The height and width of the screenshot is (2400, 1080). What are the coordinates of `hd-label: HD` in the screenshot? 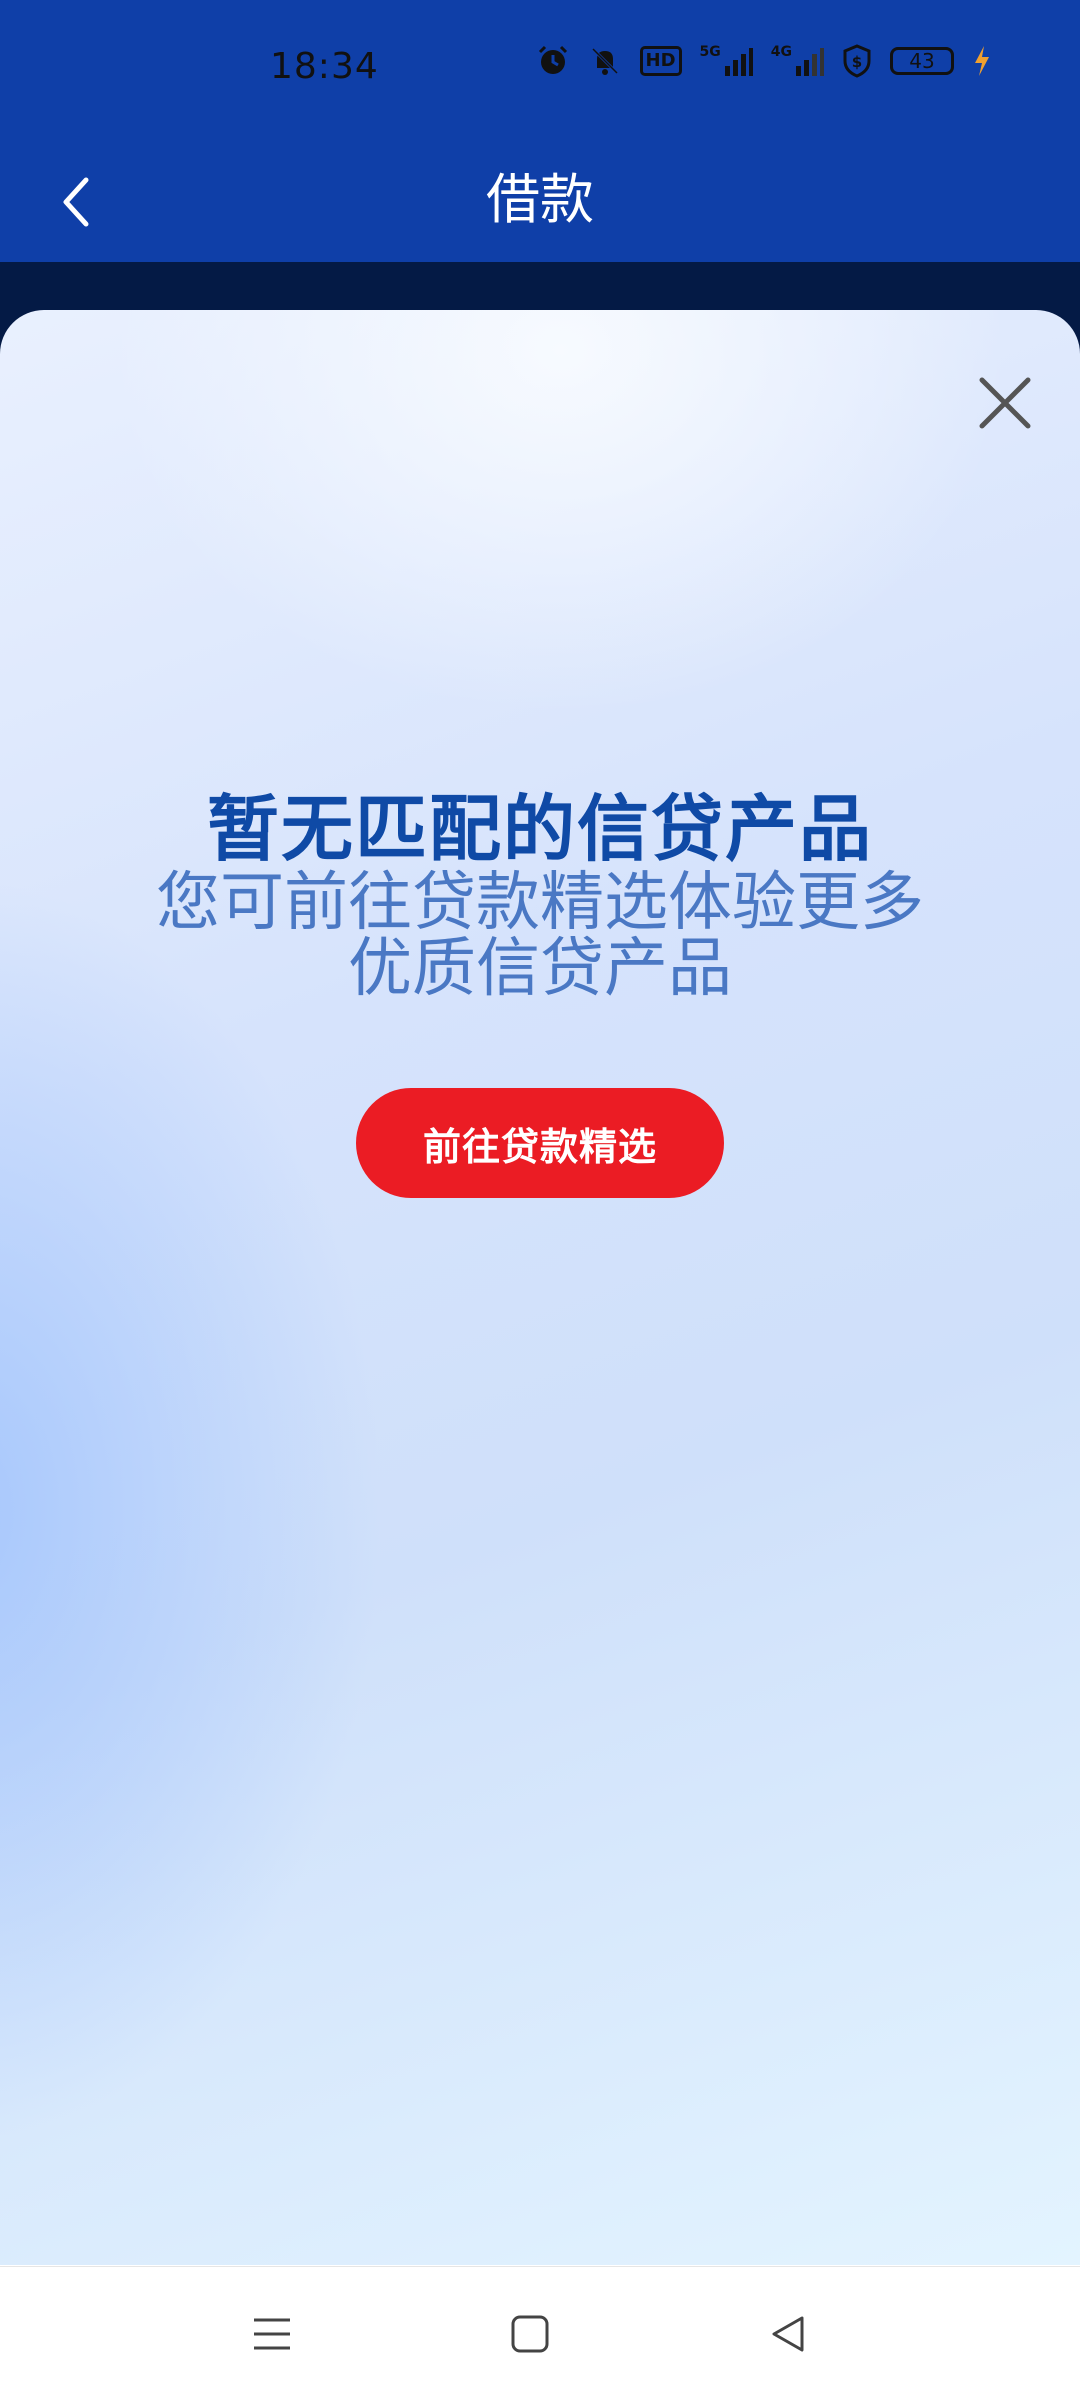 It's located at (660, 61).